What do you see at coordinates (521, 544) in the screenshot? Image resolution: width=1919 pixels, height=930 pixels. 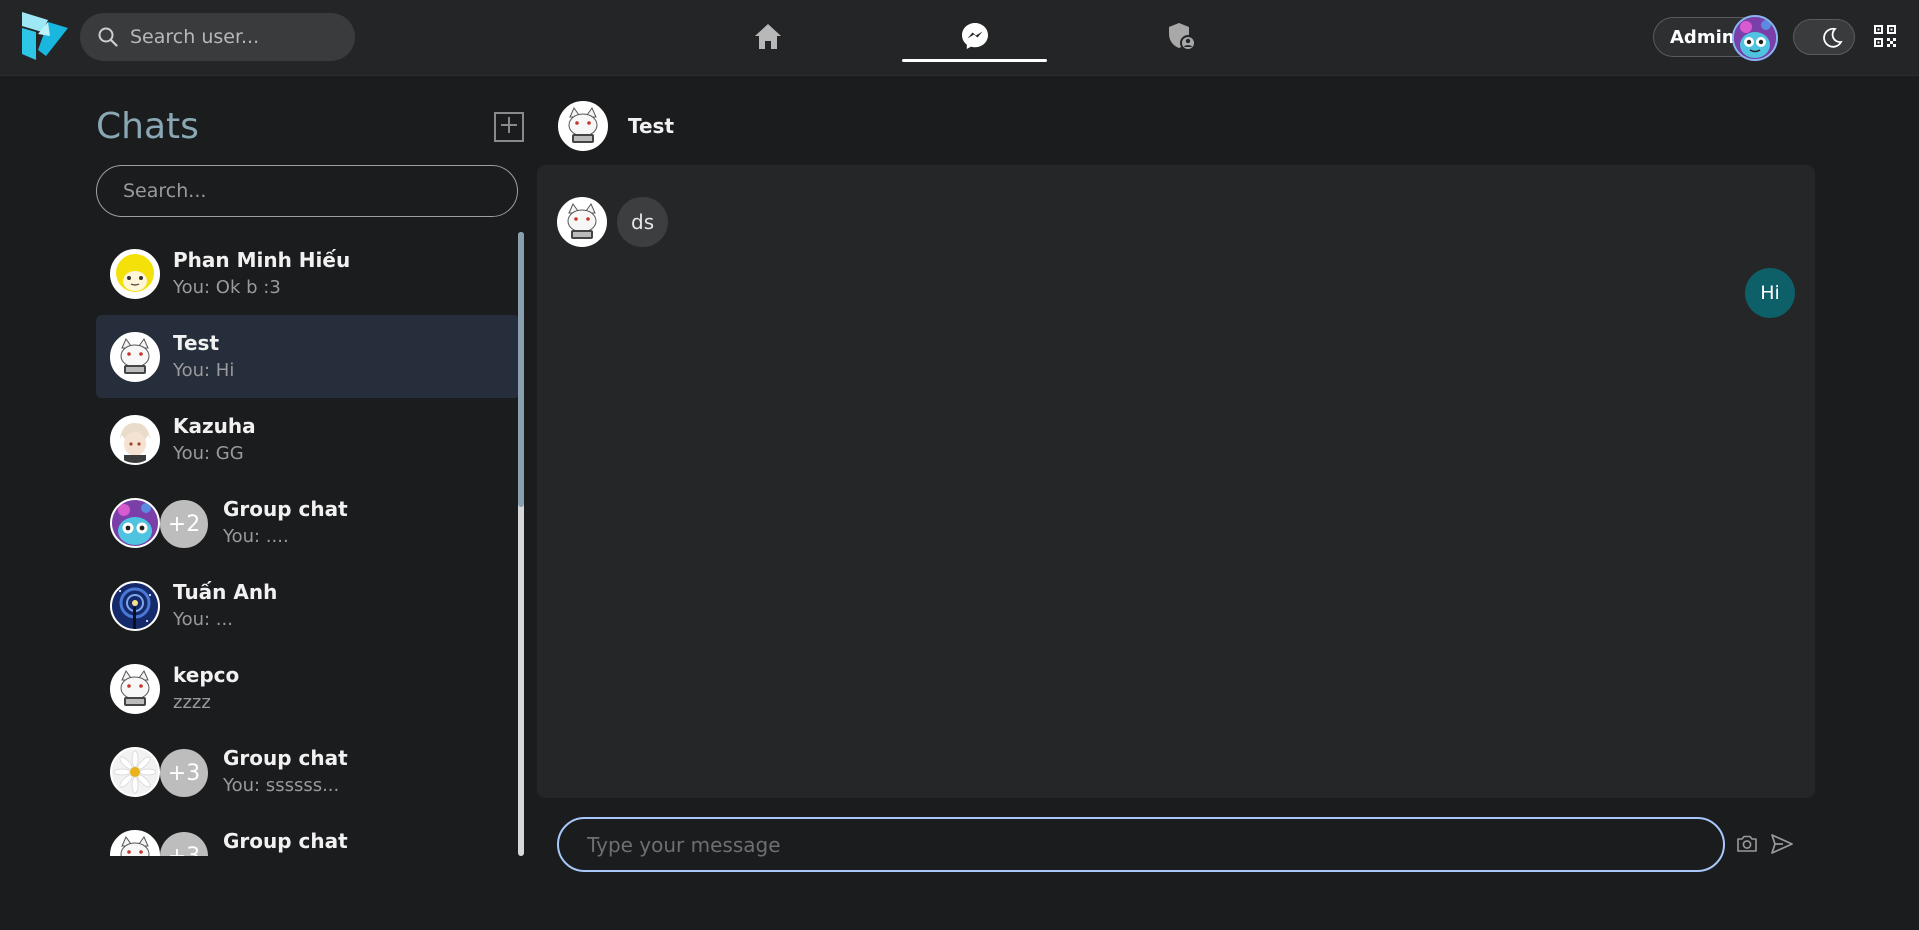 I see `chat-list-scrollbar` at bounding box center [521, 544].